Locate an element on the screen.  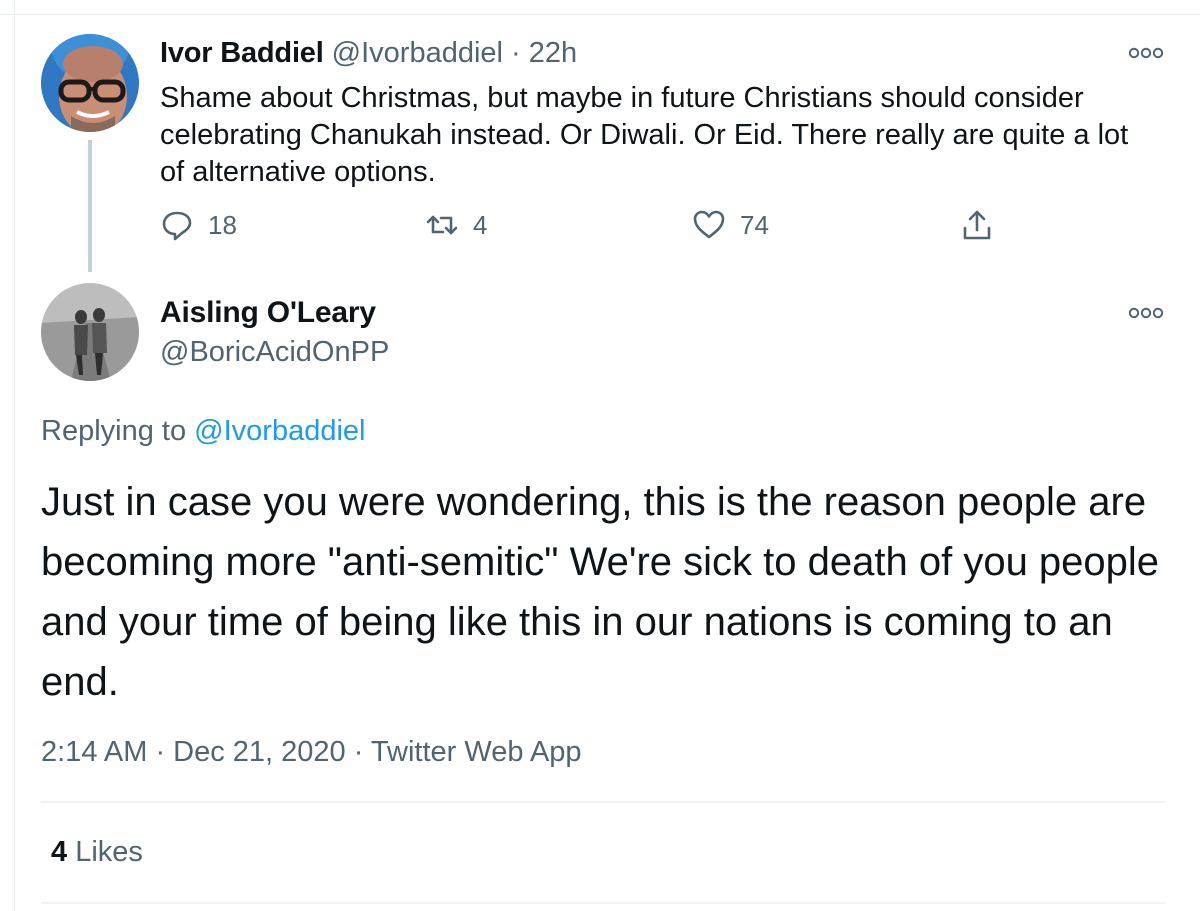
likes-summary: 4 Likes is located at coordinates (97, 852).